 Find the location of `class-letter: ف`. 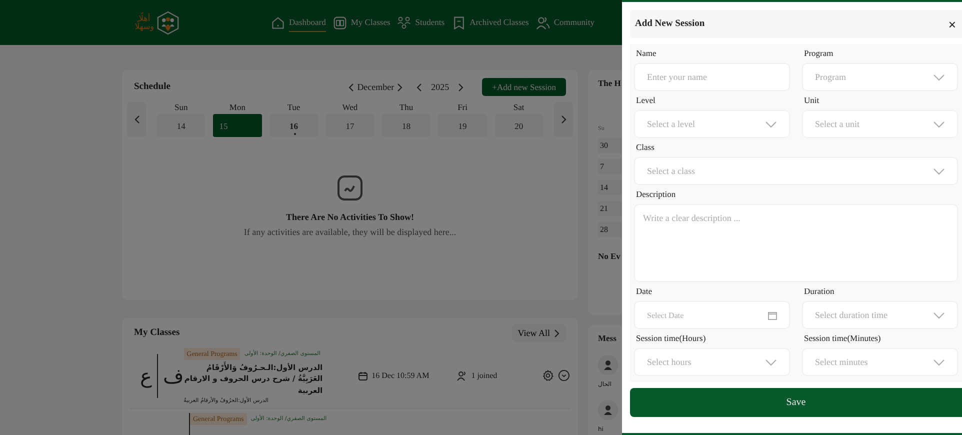

class-letter: ف is located at coordinates (173, 376).